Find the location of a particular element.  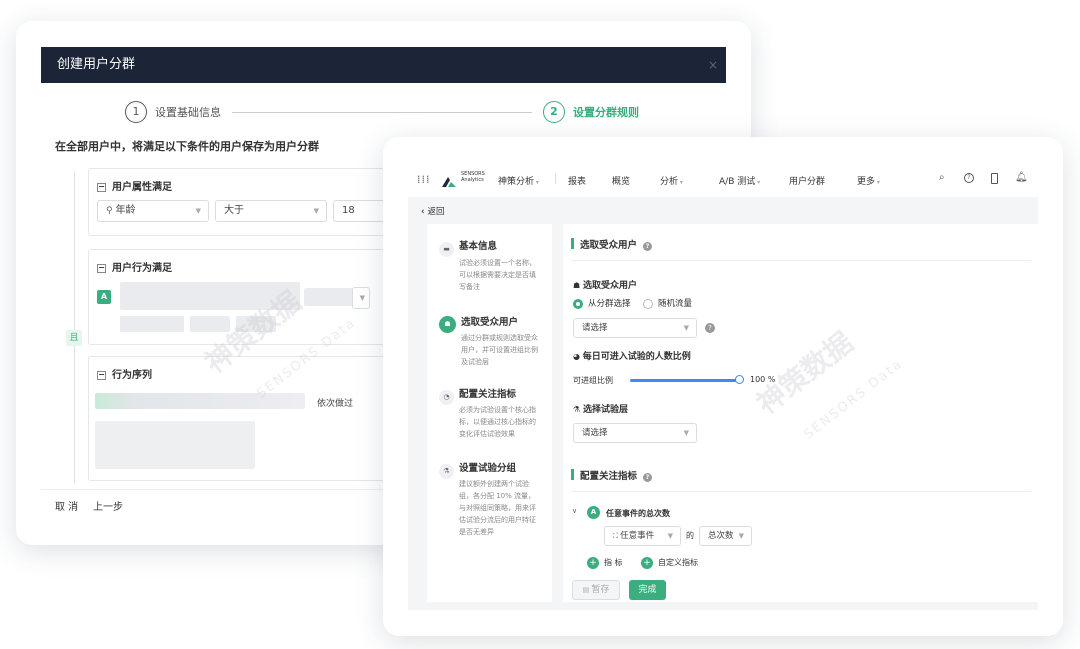

dialog-header: 创建用户分群 × is located at coordinates (383, 65).